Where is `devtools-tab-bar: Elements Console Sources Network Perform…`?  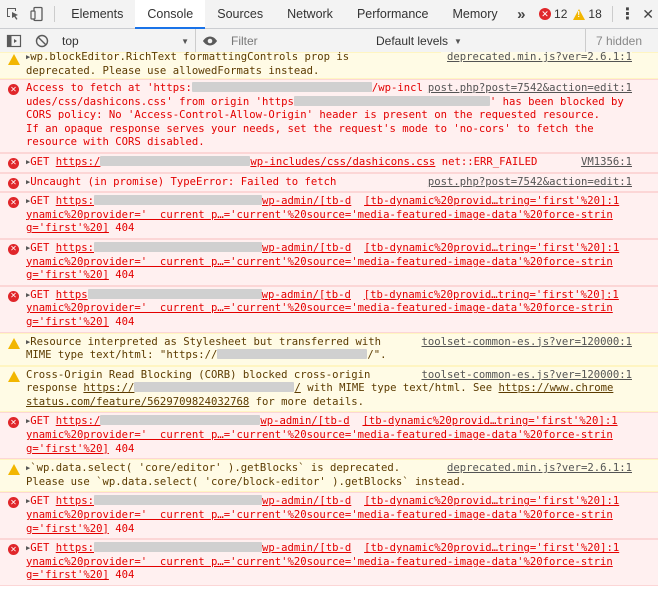
devtools-tab-bar: Elements Console Sources Network Perform… is located at coordinates (329, 14).